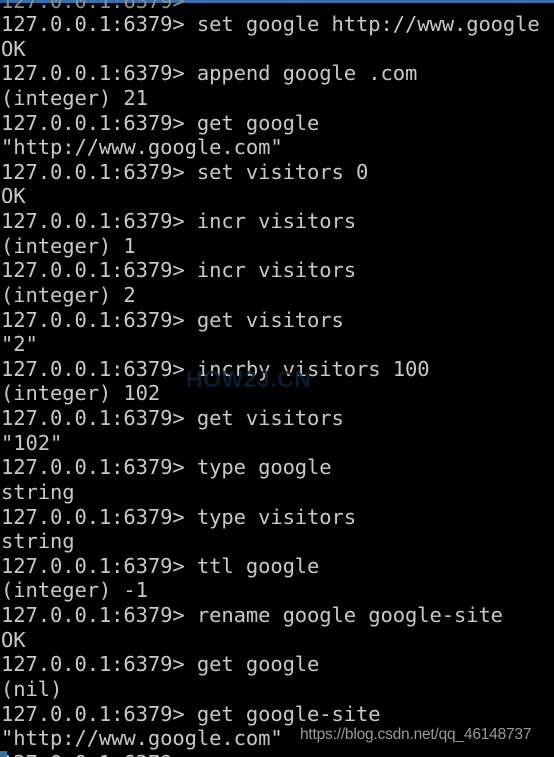  What do you see at coordinates (191, 713) in the screenshot?
I see `terminal-command-line: 127.0.0.1:6379> get google-site` at bounding box center [191, 713].